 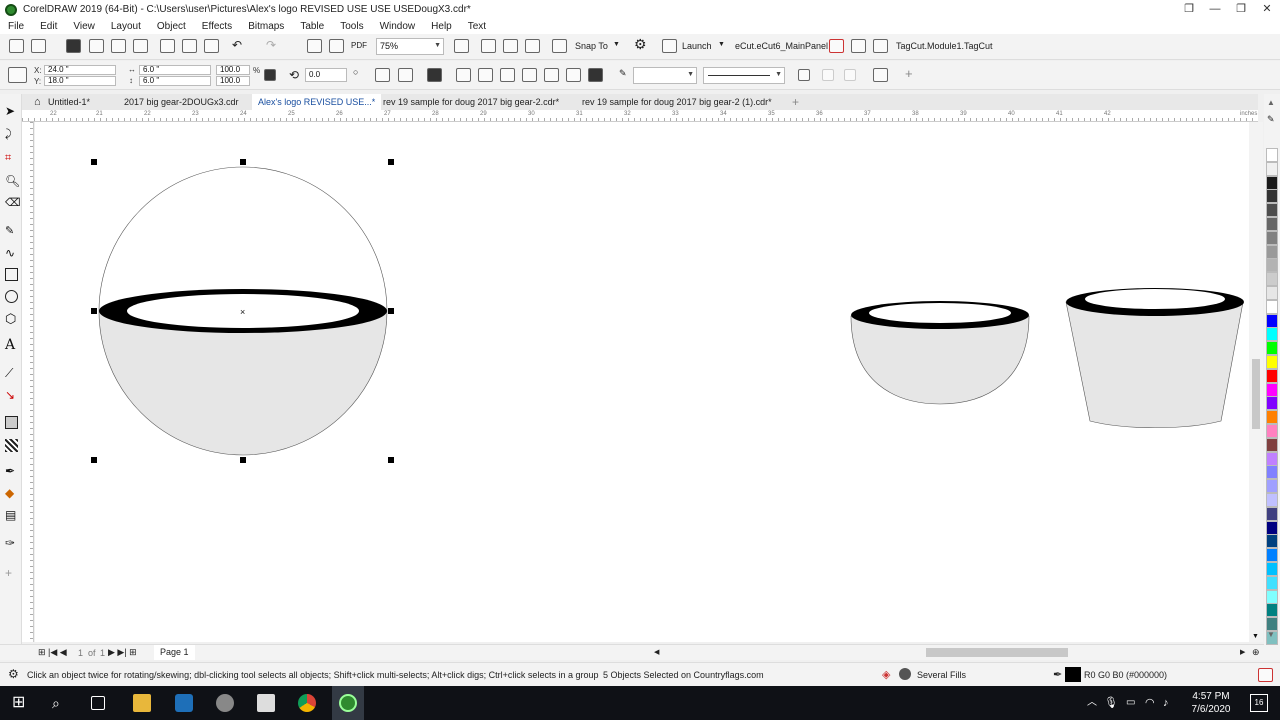 What do you see at coordinates (351, 26) in the screenshot?
I see `menu-tools: Tools` at bounding box center [351, 26].